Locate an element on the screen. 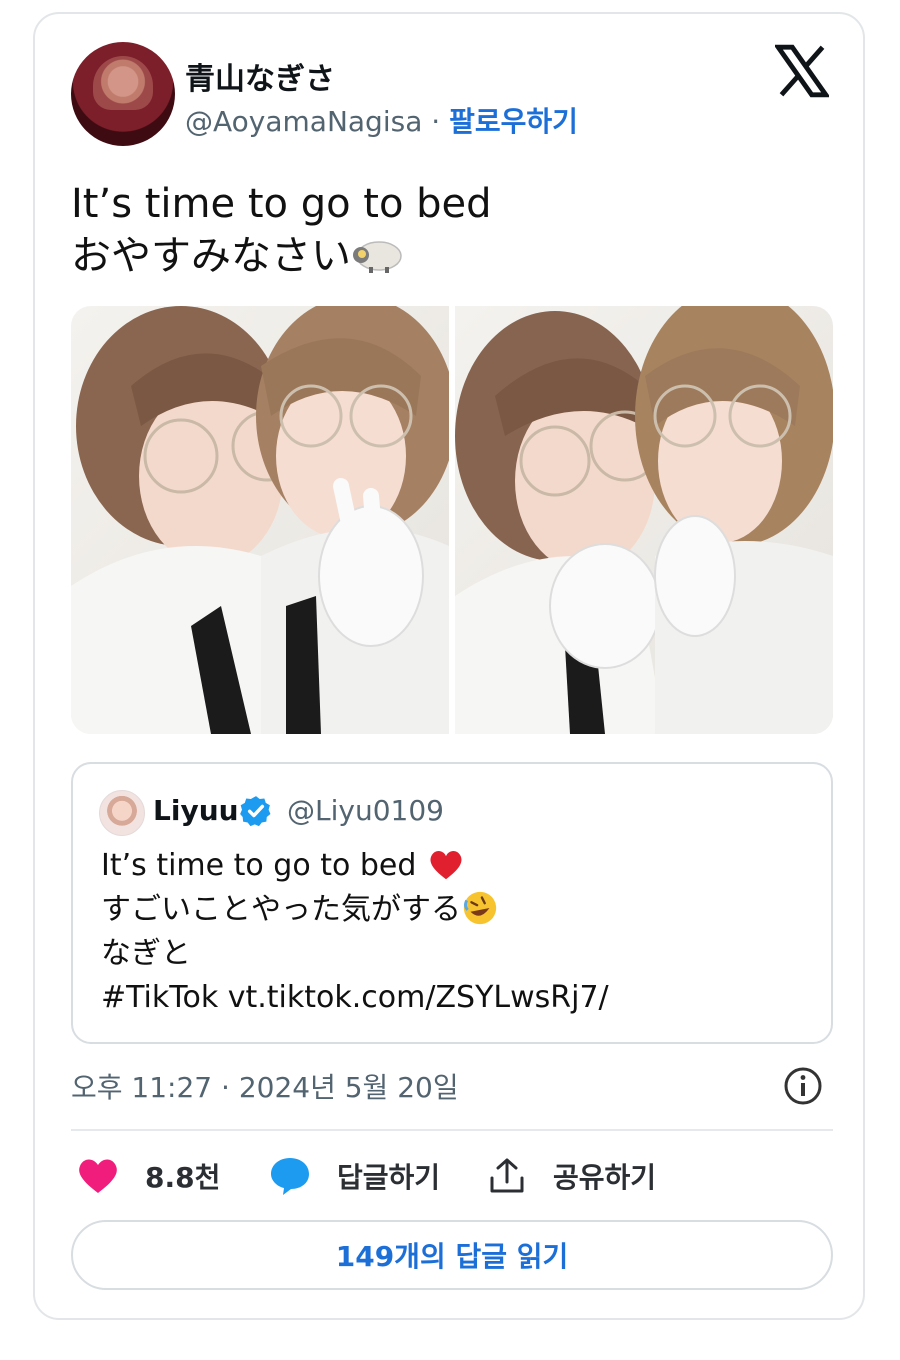  like-button: 8.8천 is located at coordinates (148, 1176).